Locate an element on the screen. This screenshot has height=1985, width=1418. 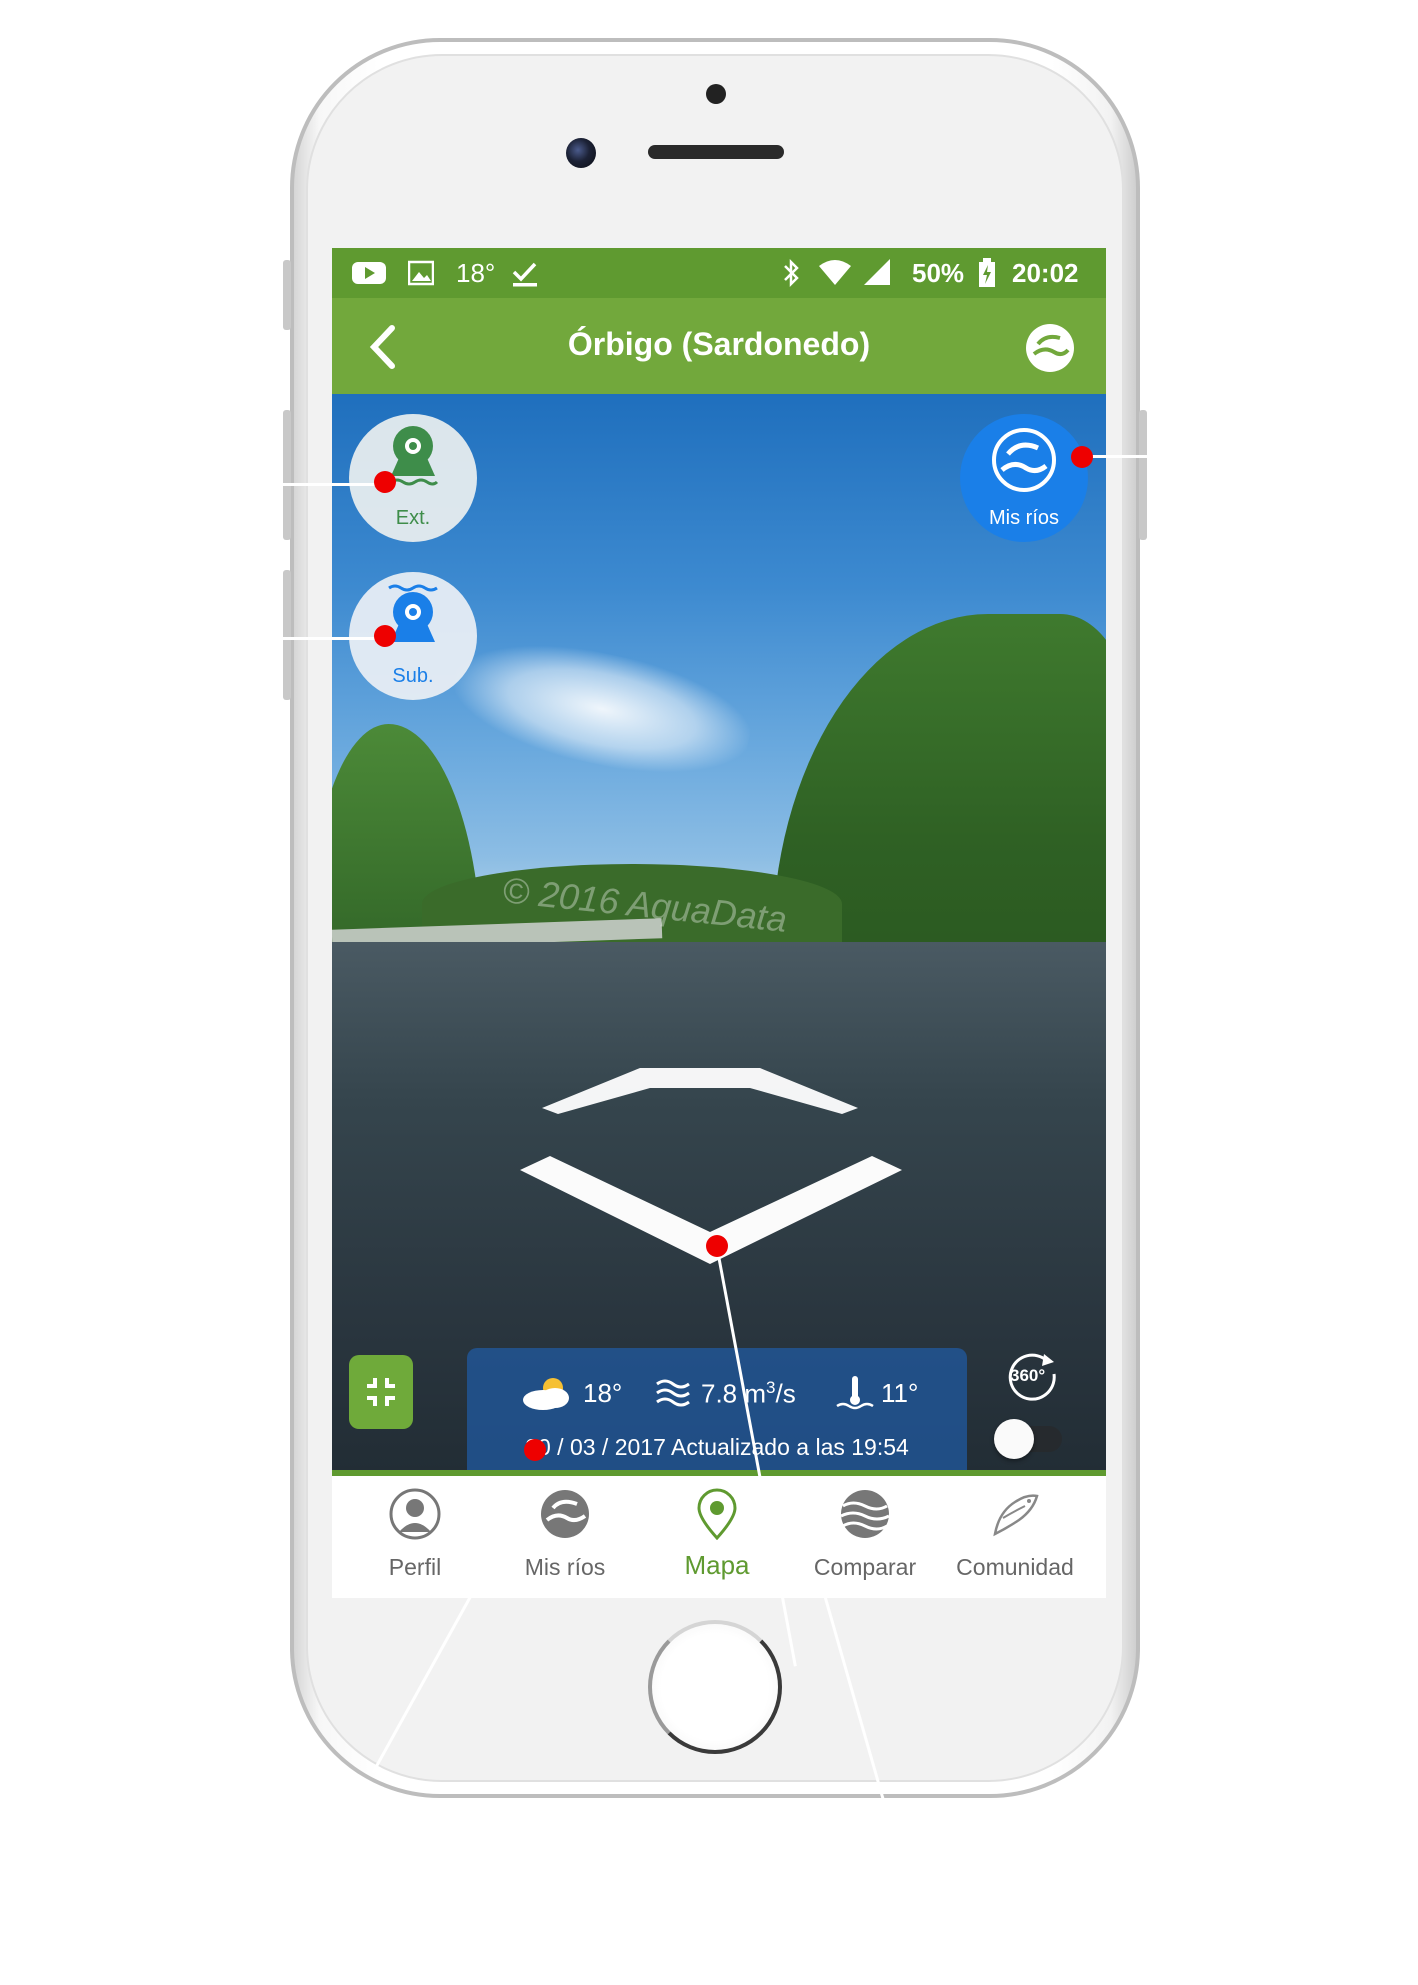
flow-exponent: 3 is located at coordinates (771, 1387).